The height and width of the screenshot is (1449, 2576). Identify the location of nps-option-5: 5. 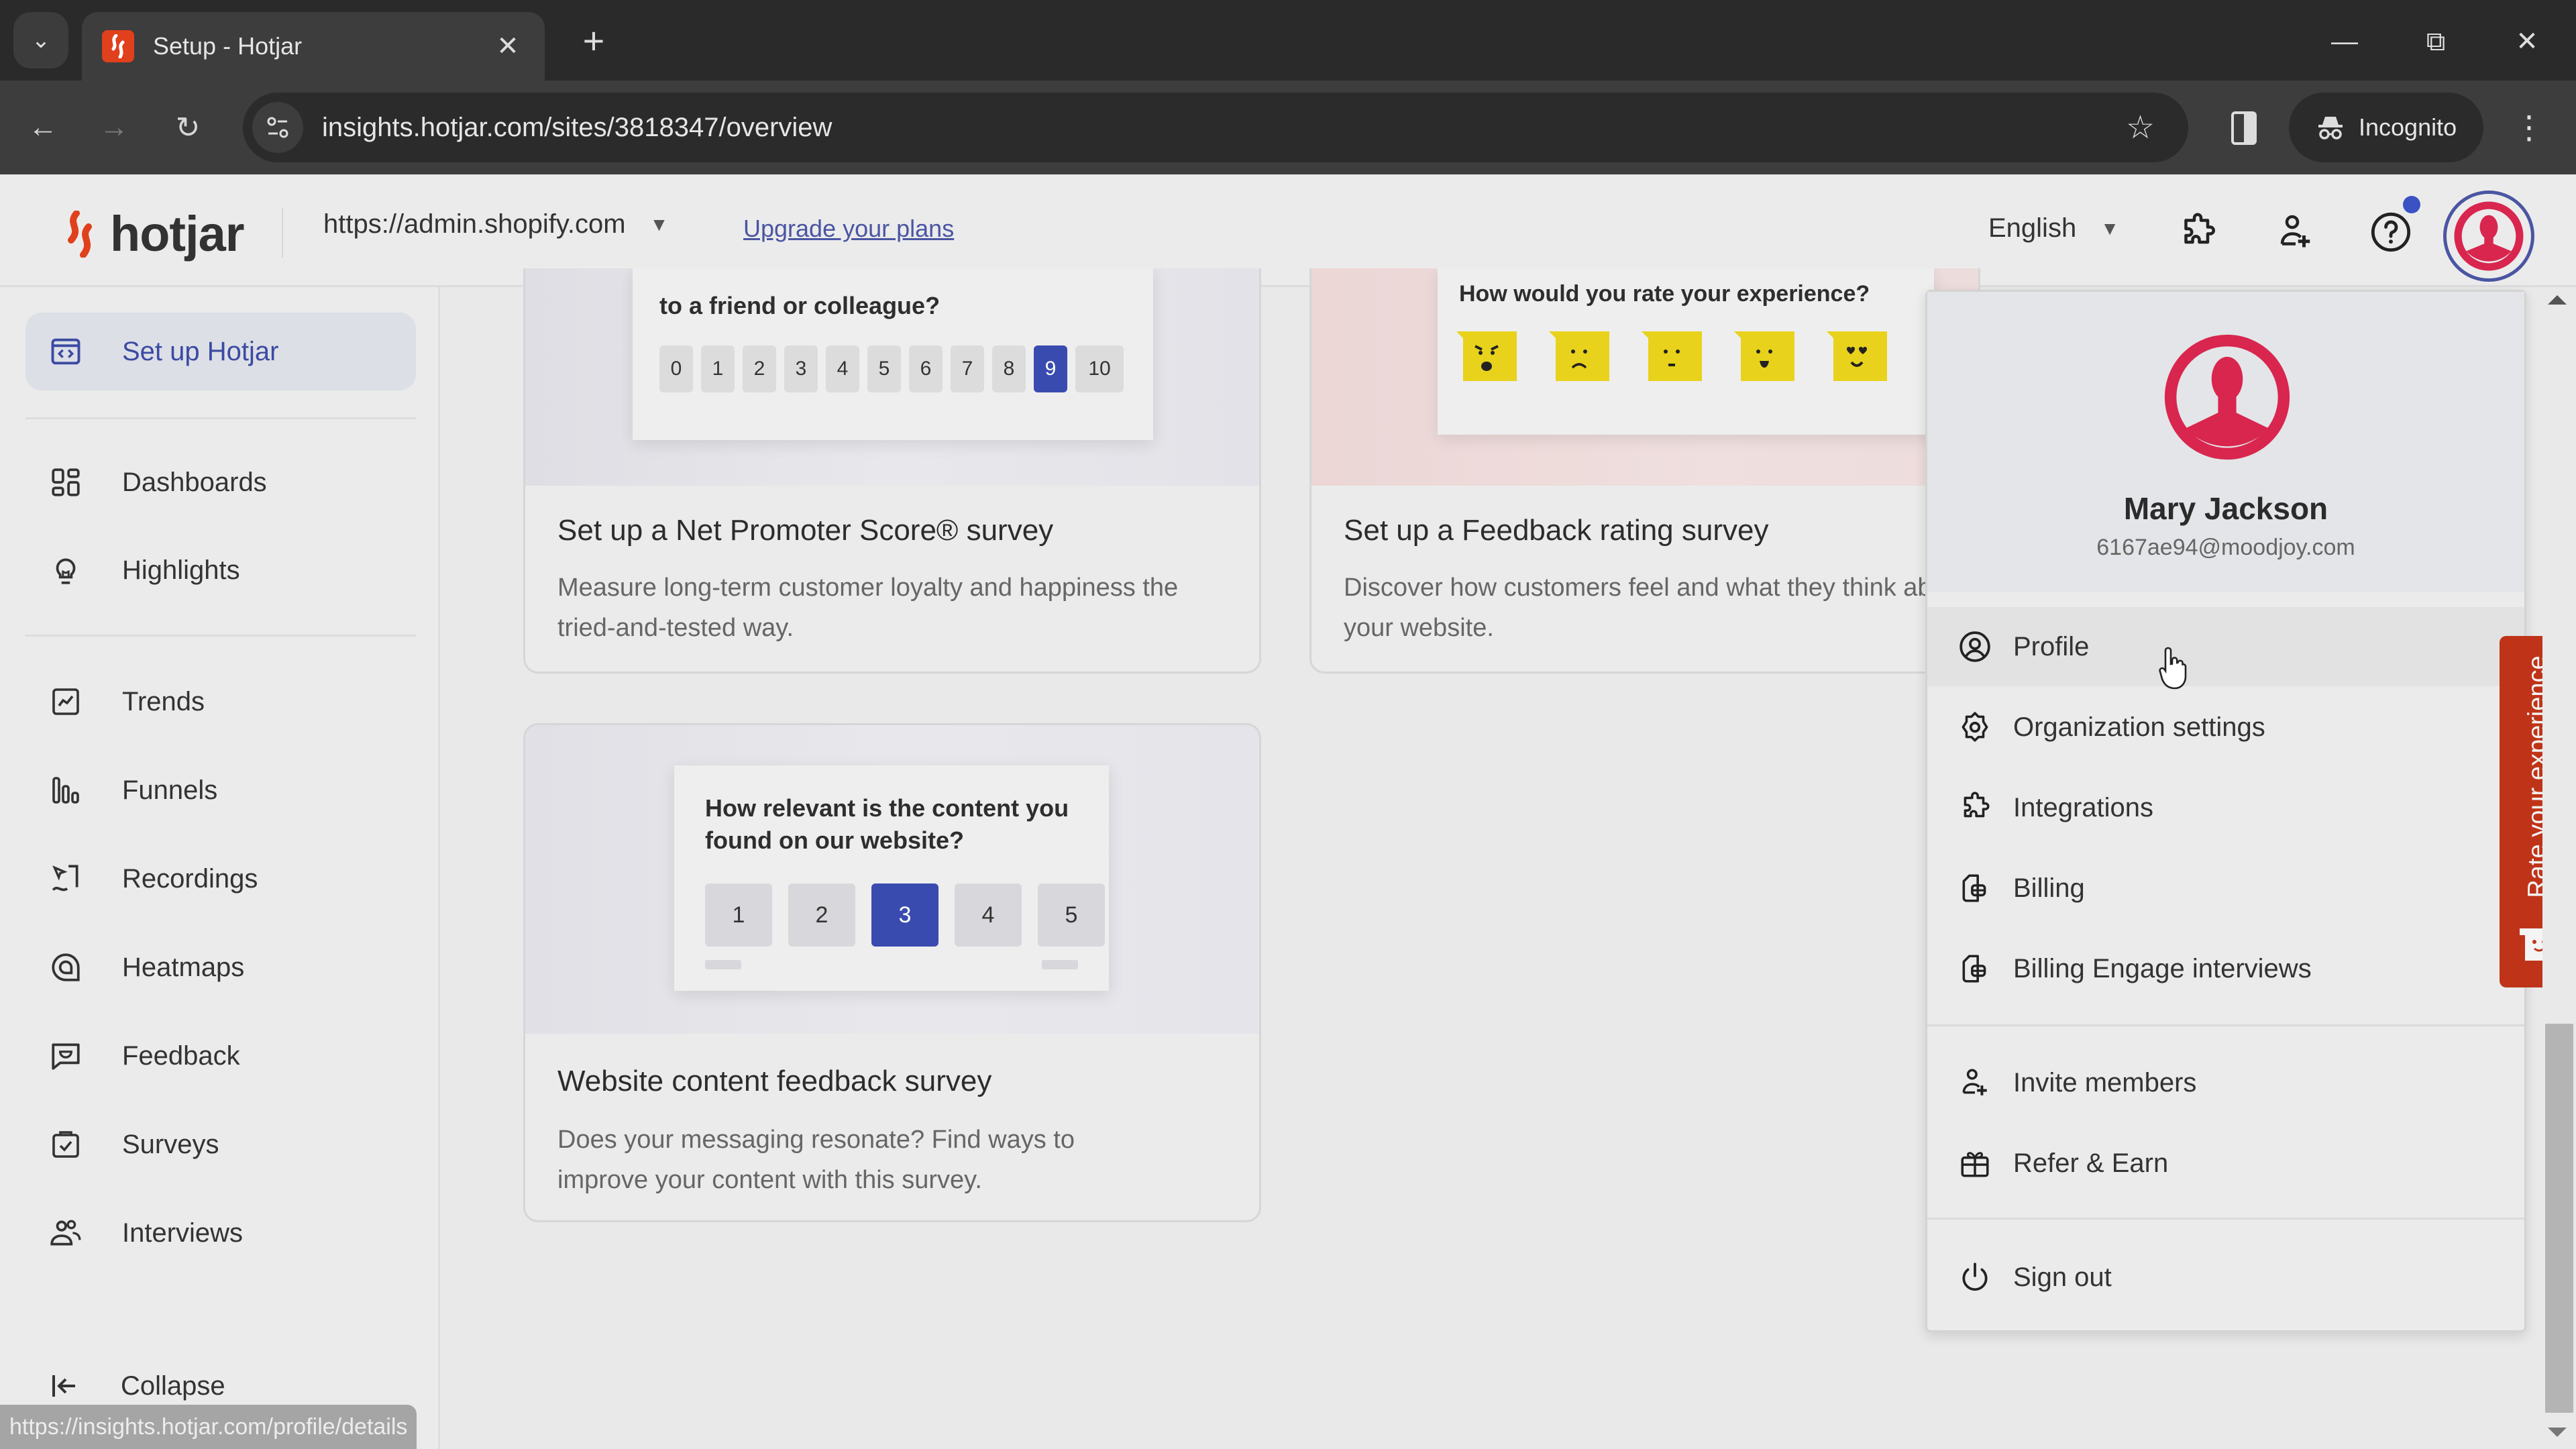
(884, 368).